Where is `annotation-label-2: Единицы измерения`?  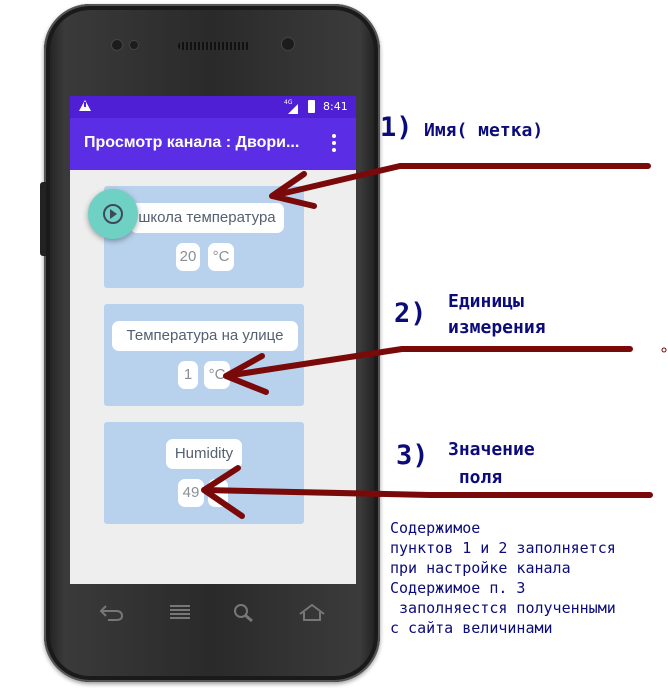
annotation-label-2: Единицы измерения is located at coordinates (497, 314).